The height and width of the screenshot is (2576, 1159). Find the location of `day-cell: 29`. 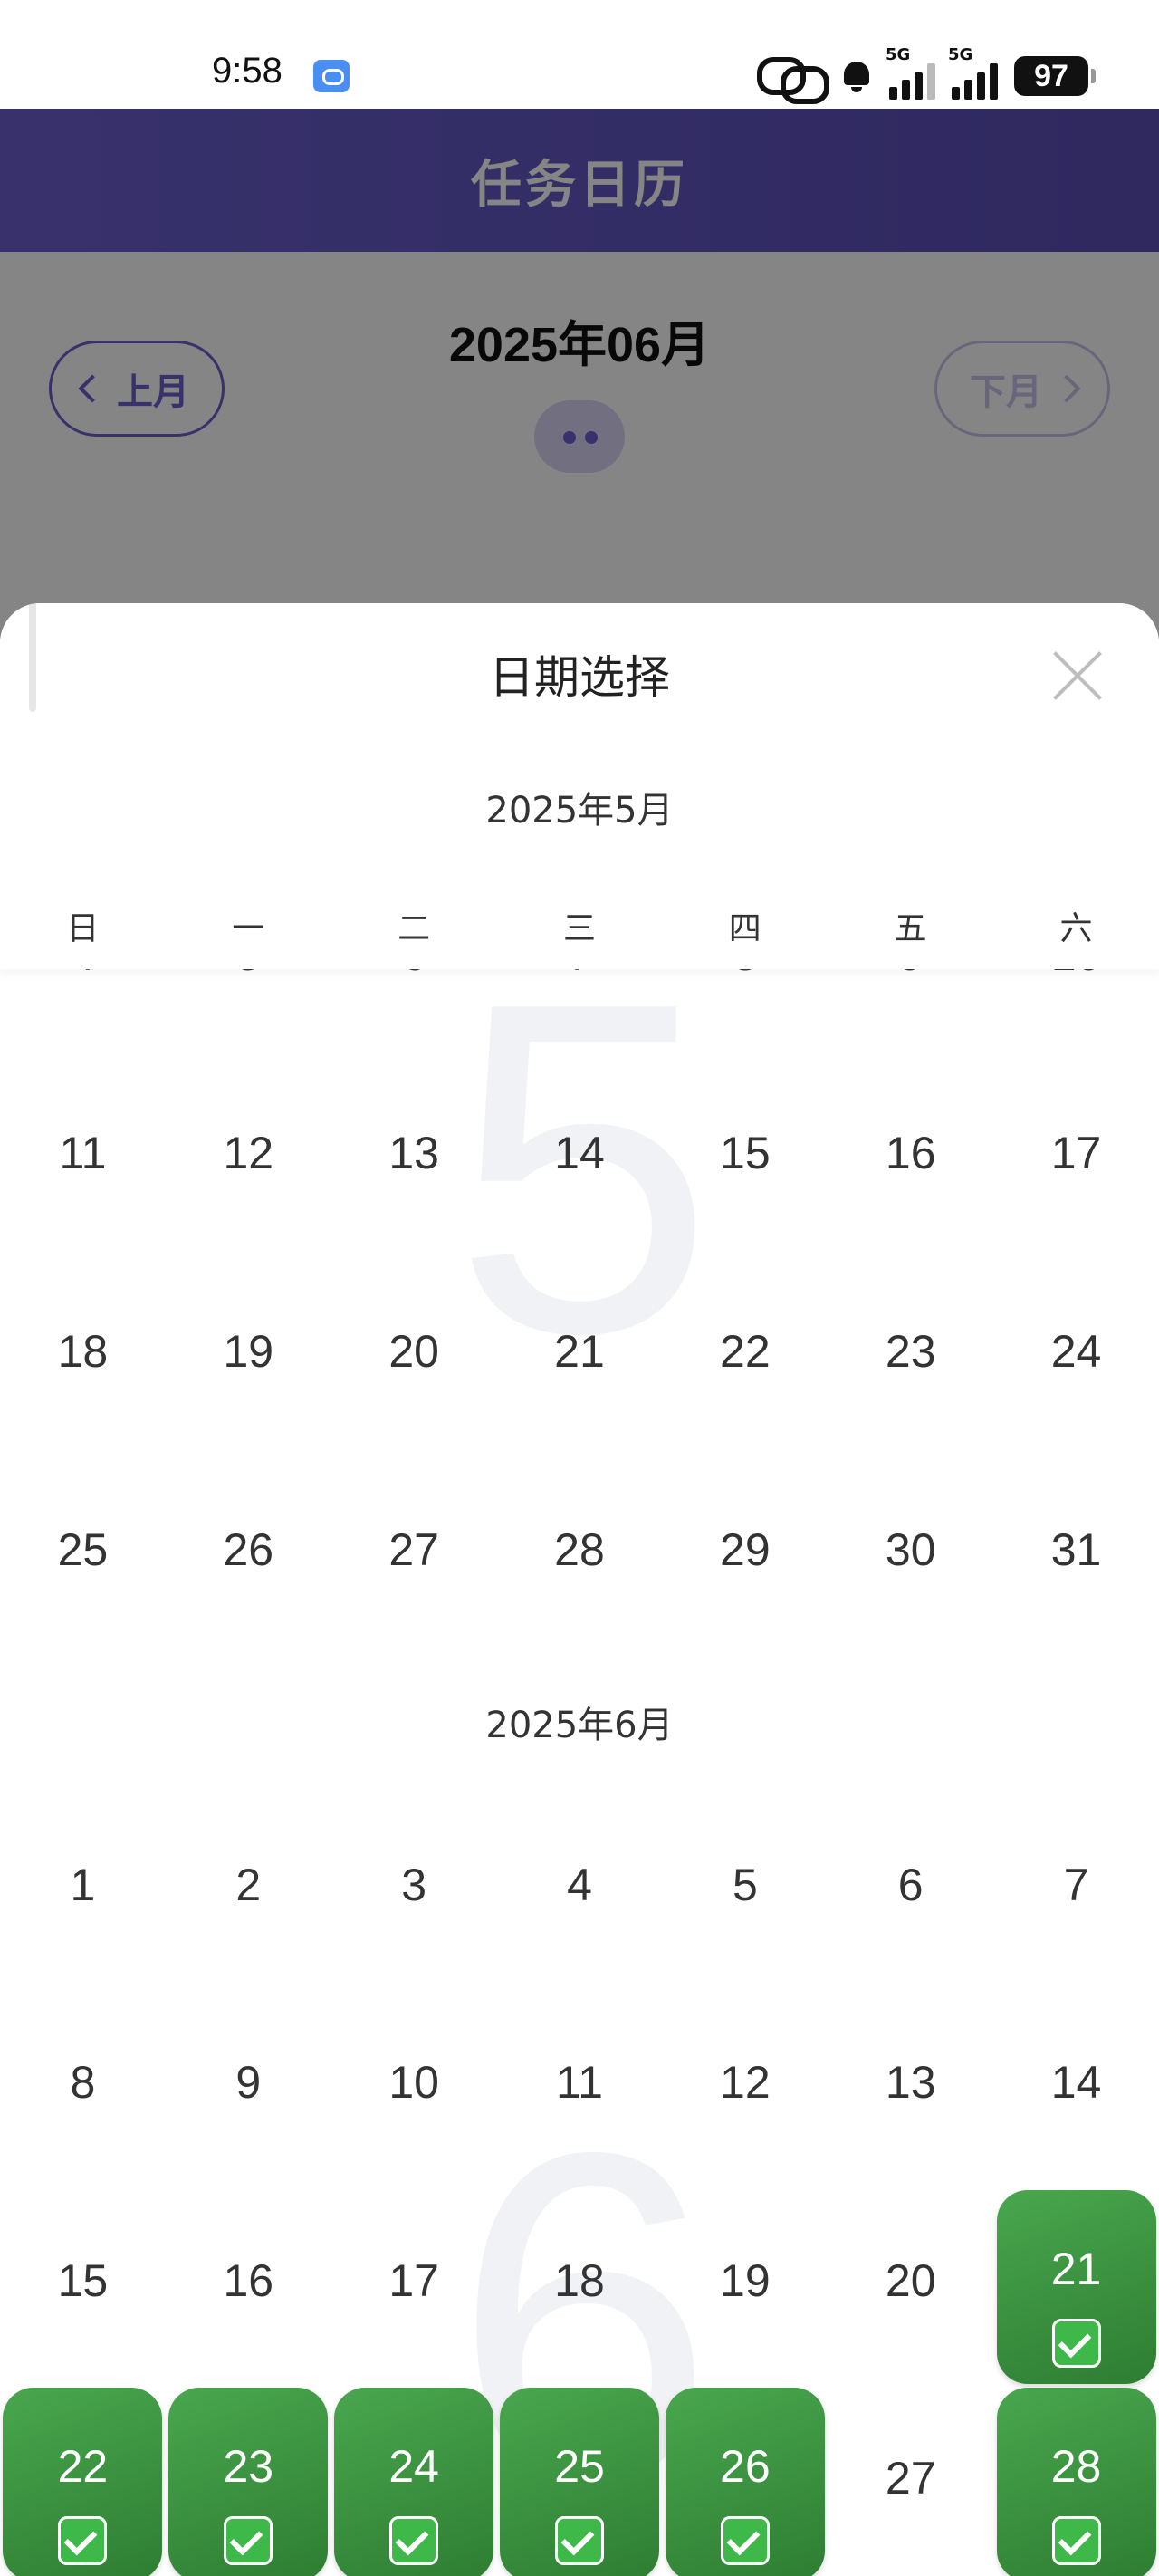

day-cell: 29 is located at coordinates (745, 1549).